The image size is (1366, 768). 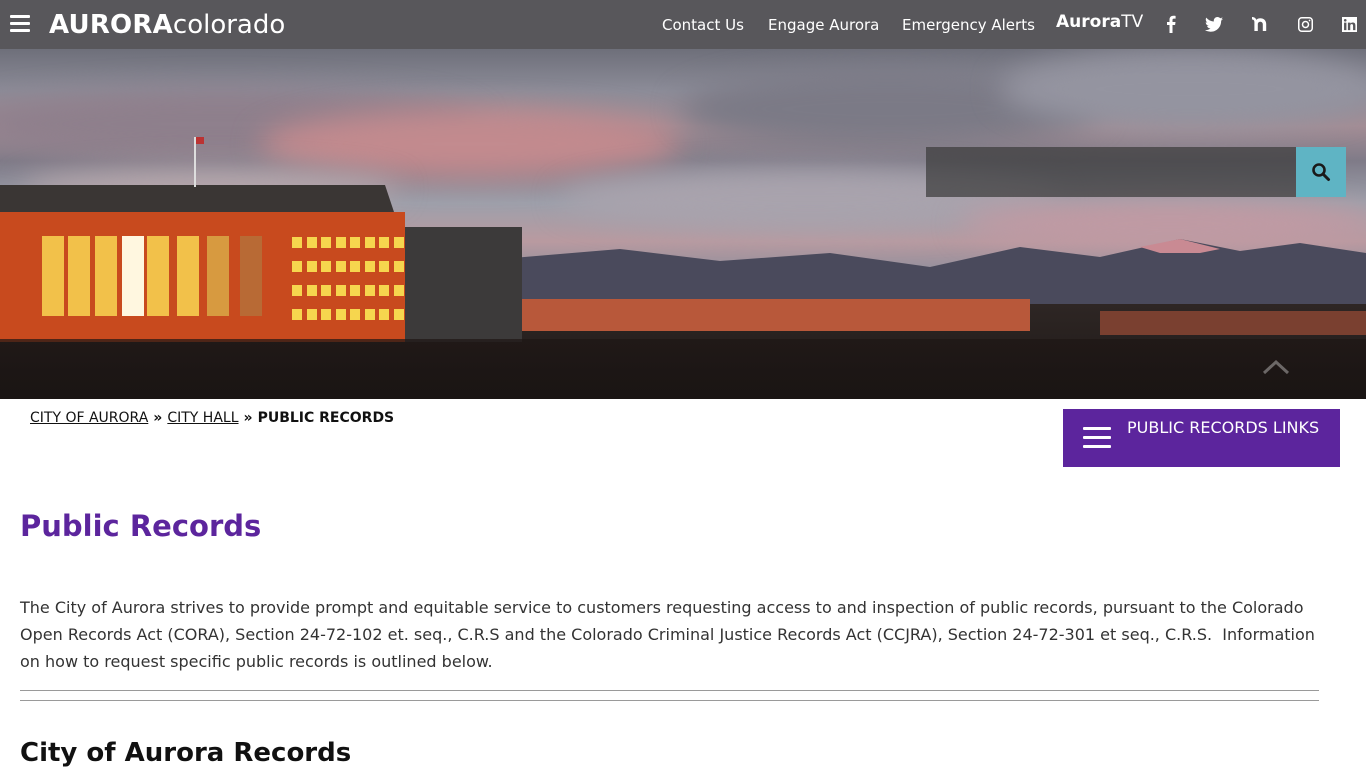 I want to click on search-input, so click(x=1111, y=172).